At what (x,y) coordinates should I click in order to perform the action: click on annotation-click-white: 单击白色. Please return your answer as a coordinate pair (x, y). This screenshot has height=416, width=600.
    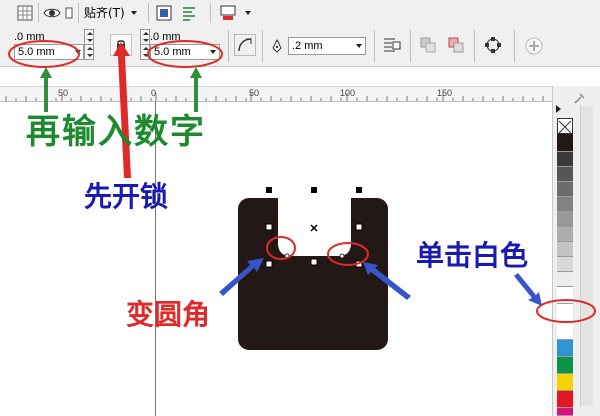
    Looking at the image, I should click on (472, 255).